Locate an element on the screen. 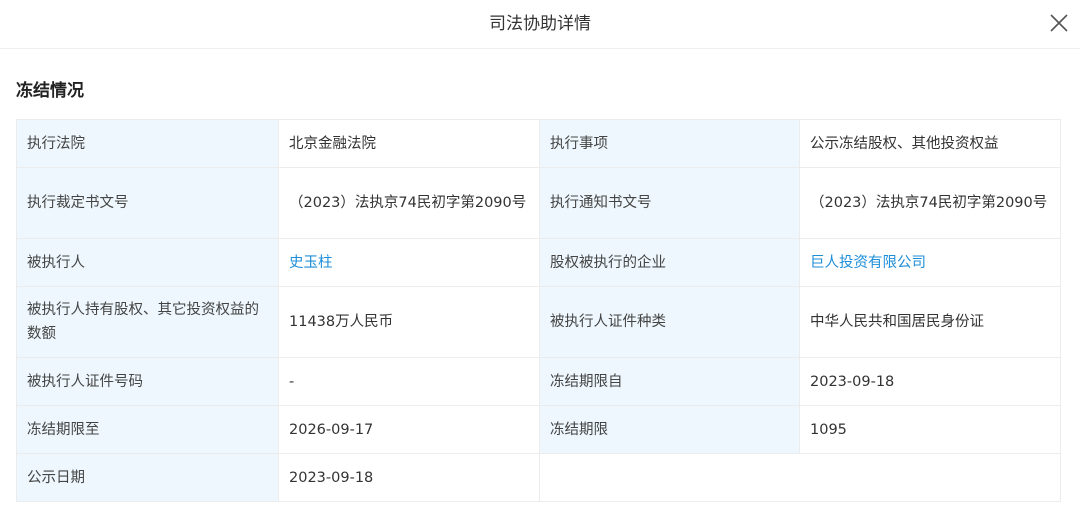 The width and height of the screenshot is (1080, 511). field-label: 执行裁定书文号 is located at coordinates (147, 203).